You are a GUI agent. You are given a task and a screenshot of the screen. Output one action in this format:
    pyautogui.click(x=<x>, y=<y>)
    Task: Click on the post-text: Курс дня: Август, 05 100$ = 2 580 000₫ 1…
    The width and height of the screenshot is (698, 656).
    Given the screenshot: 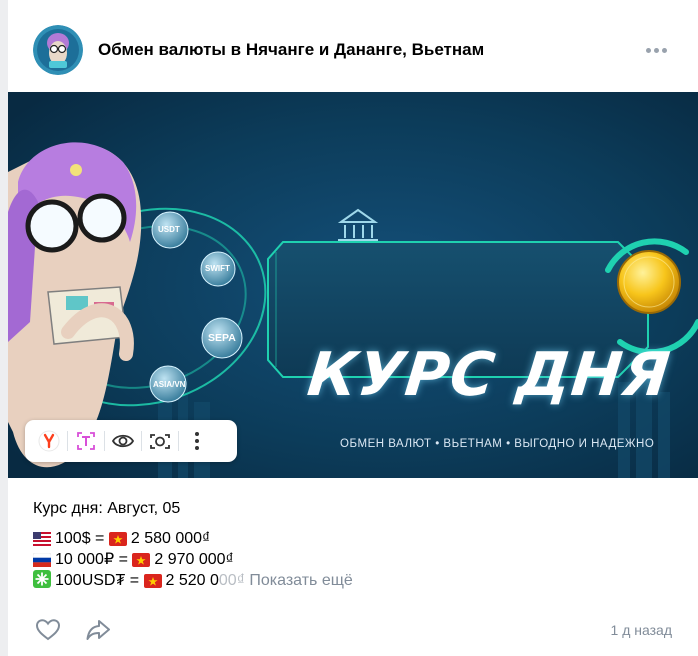 What is the action you would take?
    pyautogui.click(x=193, y=544)
    